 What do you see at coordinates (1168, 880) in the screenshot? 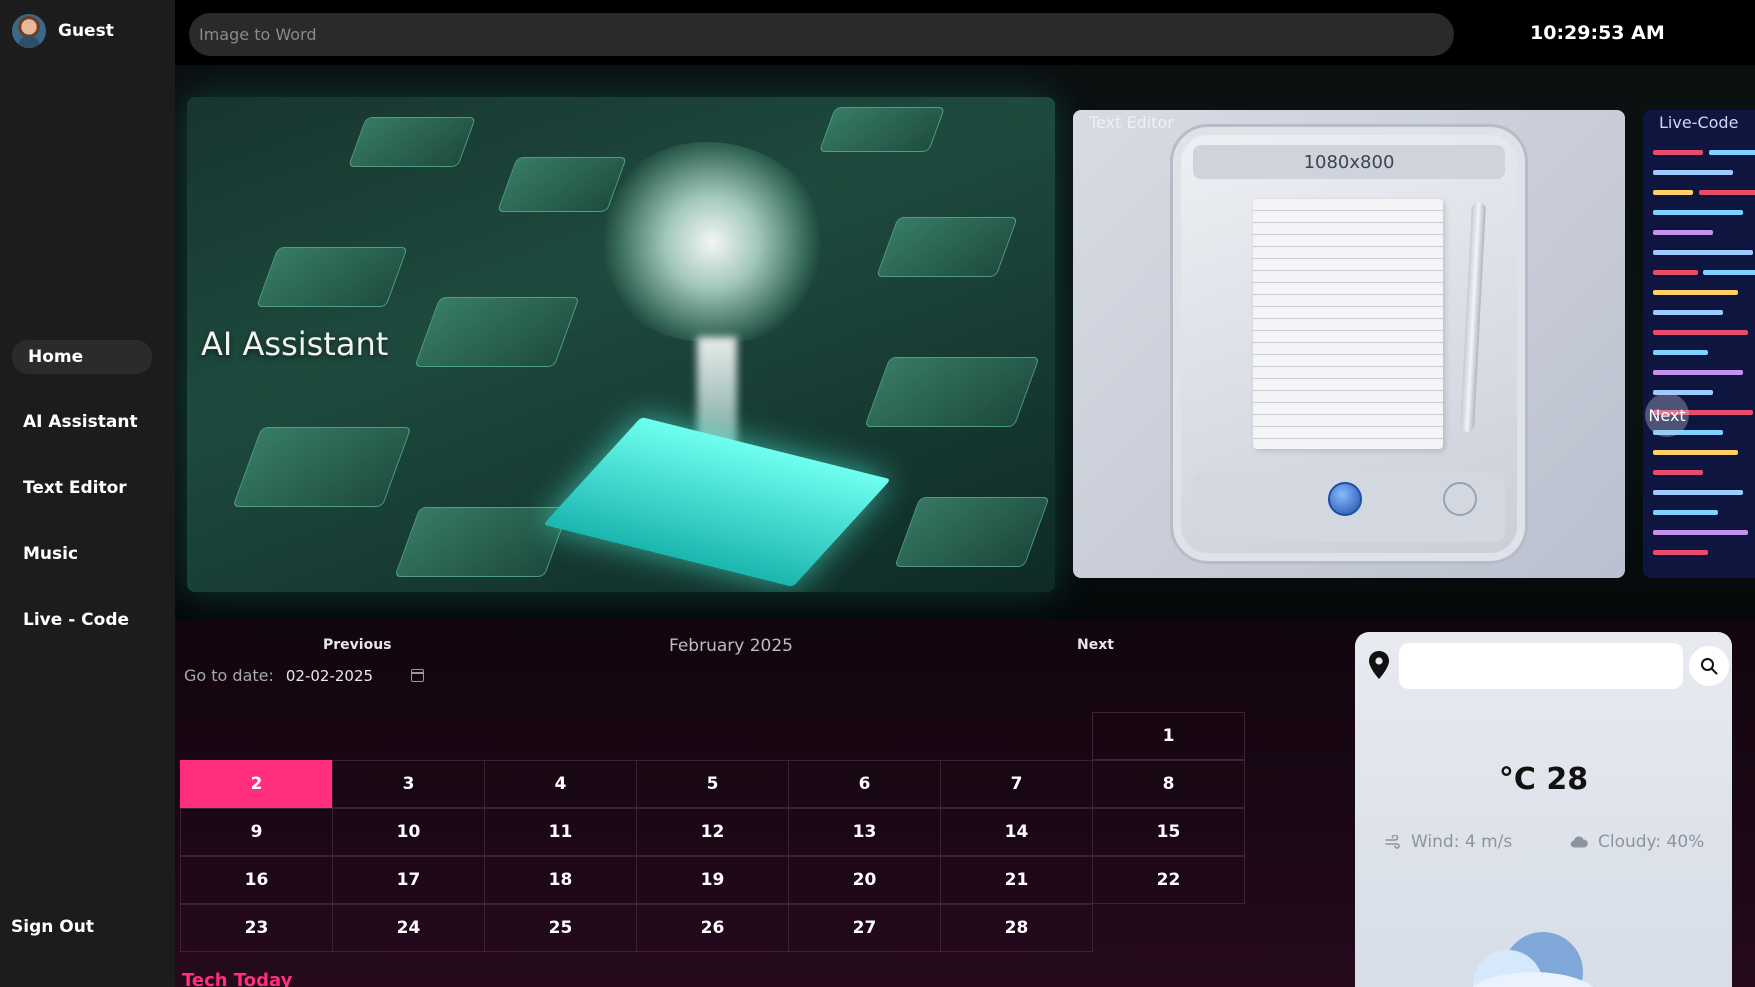
I see `calendar-day: 22` at bounding box center [1168, 880].